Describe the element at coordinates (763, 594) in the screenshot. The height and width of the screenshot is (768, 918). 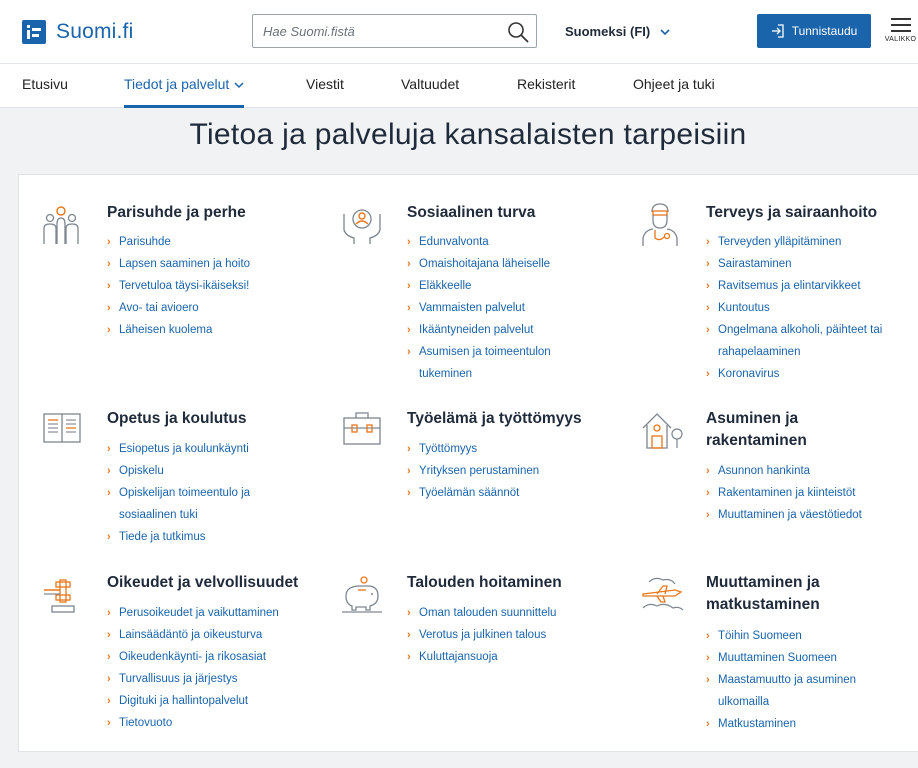
I see `category-title: Muuttaminen ja matkustaminen` at that location.